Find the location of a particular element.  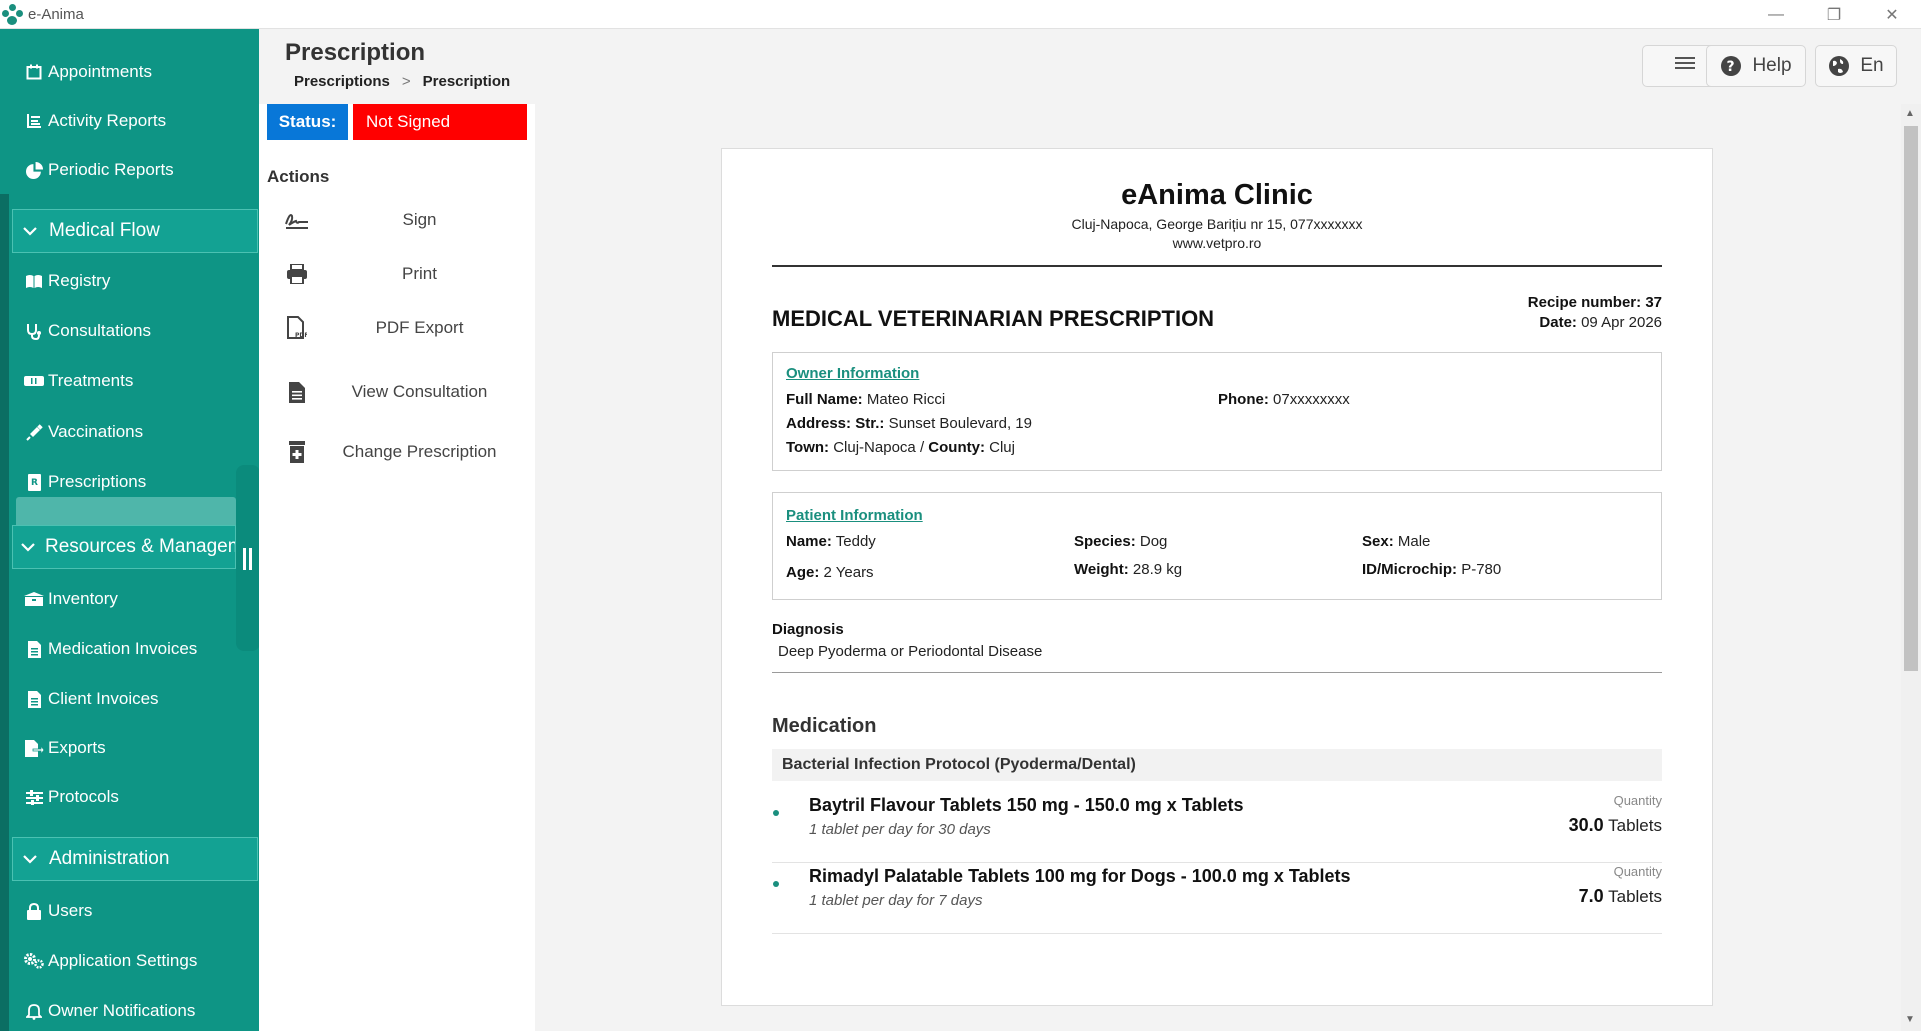

view-consultation-button: View Consultation is located at coordinates (405, 392).